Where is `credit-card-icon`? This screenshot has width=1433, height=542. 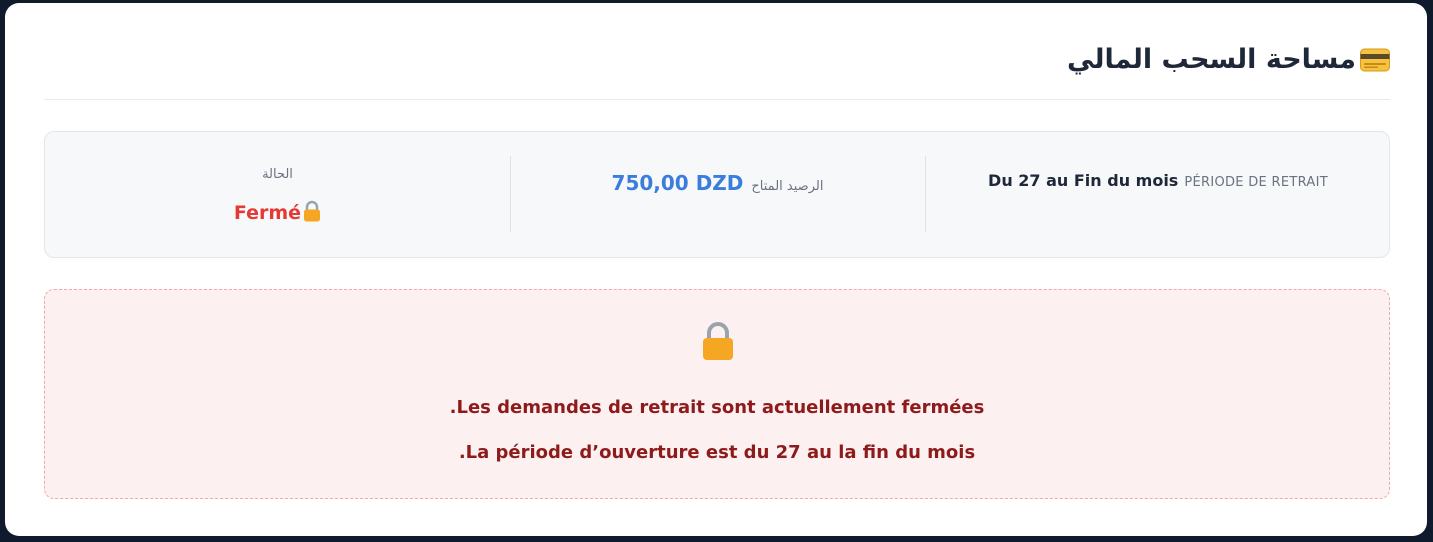
credit-card-icon is located at coordinates (1375, 60).